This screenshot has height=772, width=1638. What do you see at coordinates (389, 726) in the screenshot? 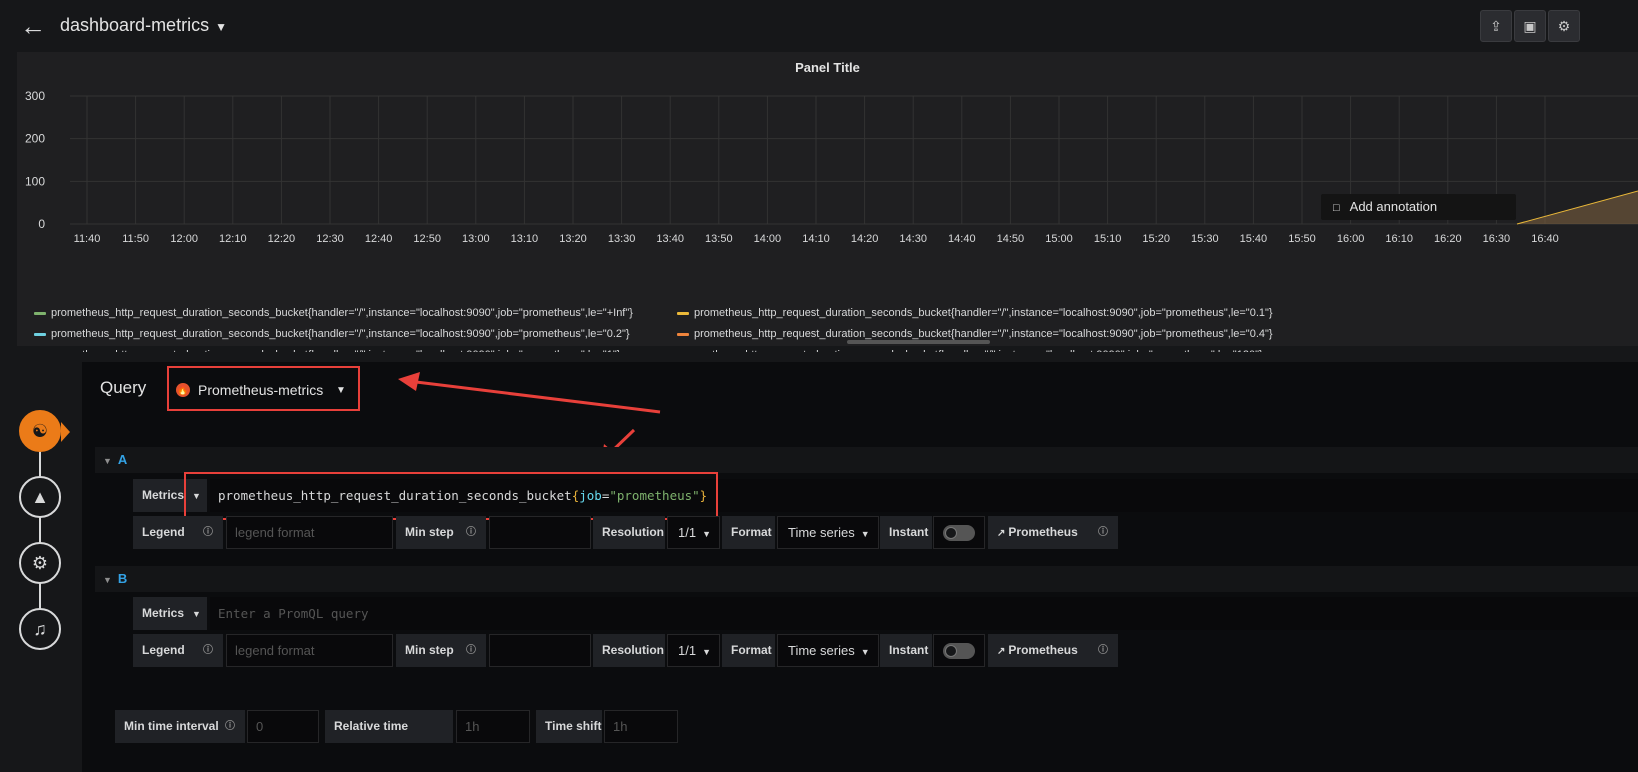
I see `relative-time-label: Relative time` at bounding box center [389, 726].